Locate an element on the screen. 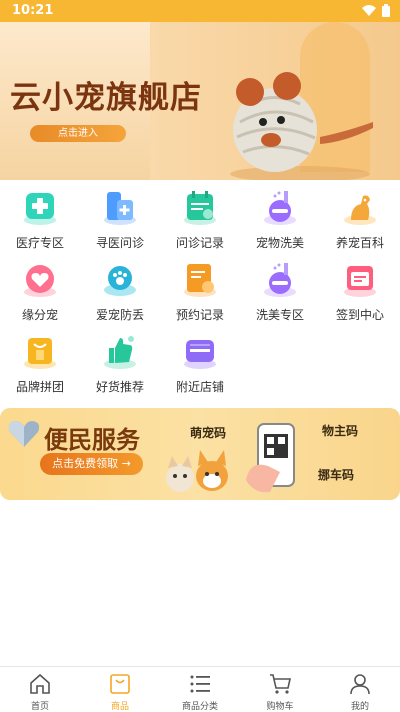 The image size is (400, 712). wifi-icon is located at coordinates (369, 10).